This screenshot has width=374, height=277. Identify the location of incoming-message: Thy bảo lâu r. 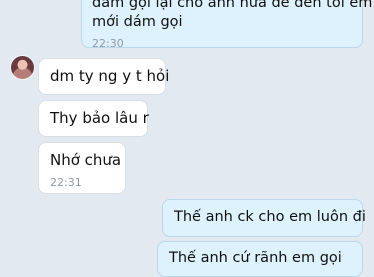
(93, 118).